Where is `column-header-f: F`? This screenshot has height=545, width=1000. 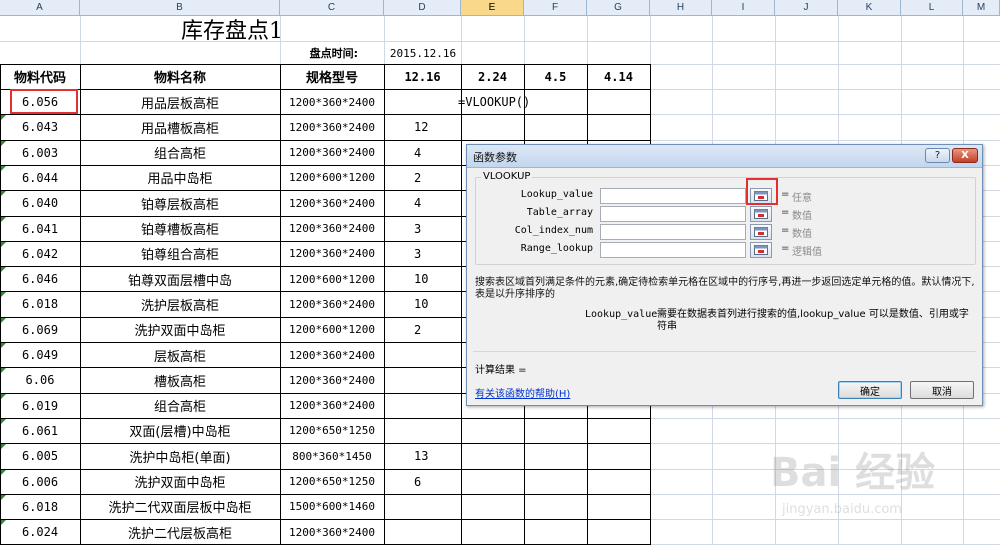
column-header-f: F is located at coordinates (555, 8).